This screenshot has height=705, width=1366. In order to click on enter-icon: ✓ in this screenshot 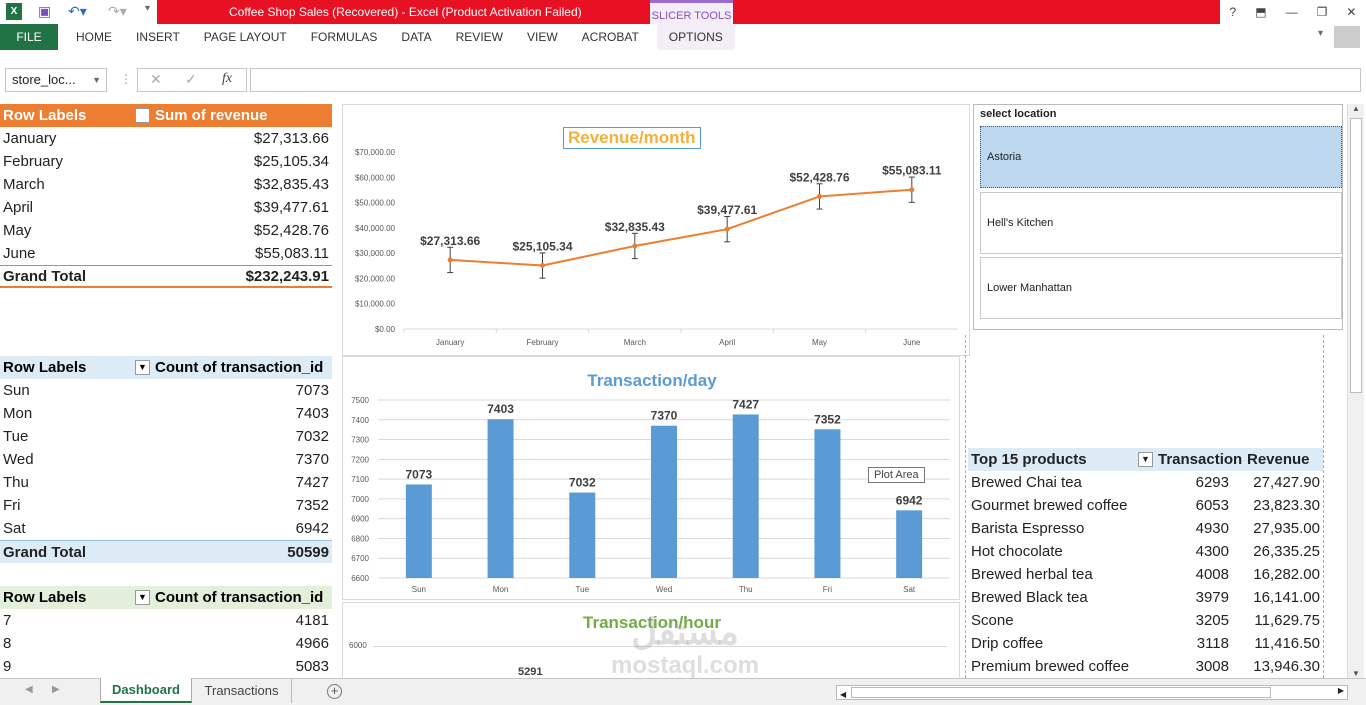, I will do `click(191, 79)`.